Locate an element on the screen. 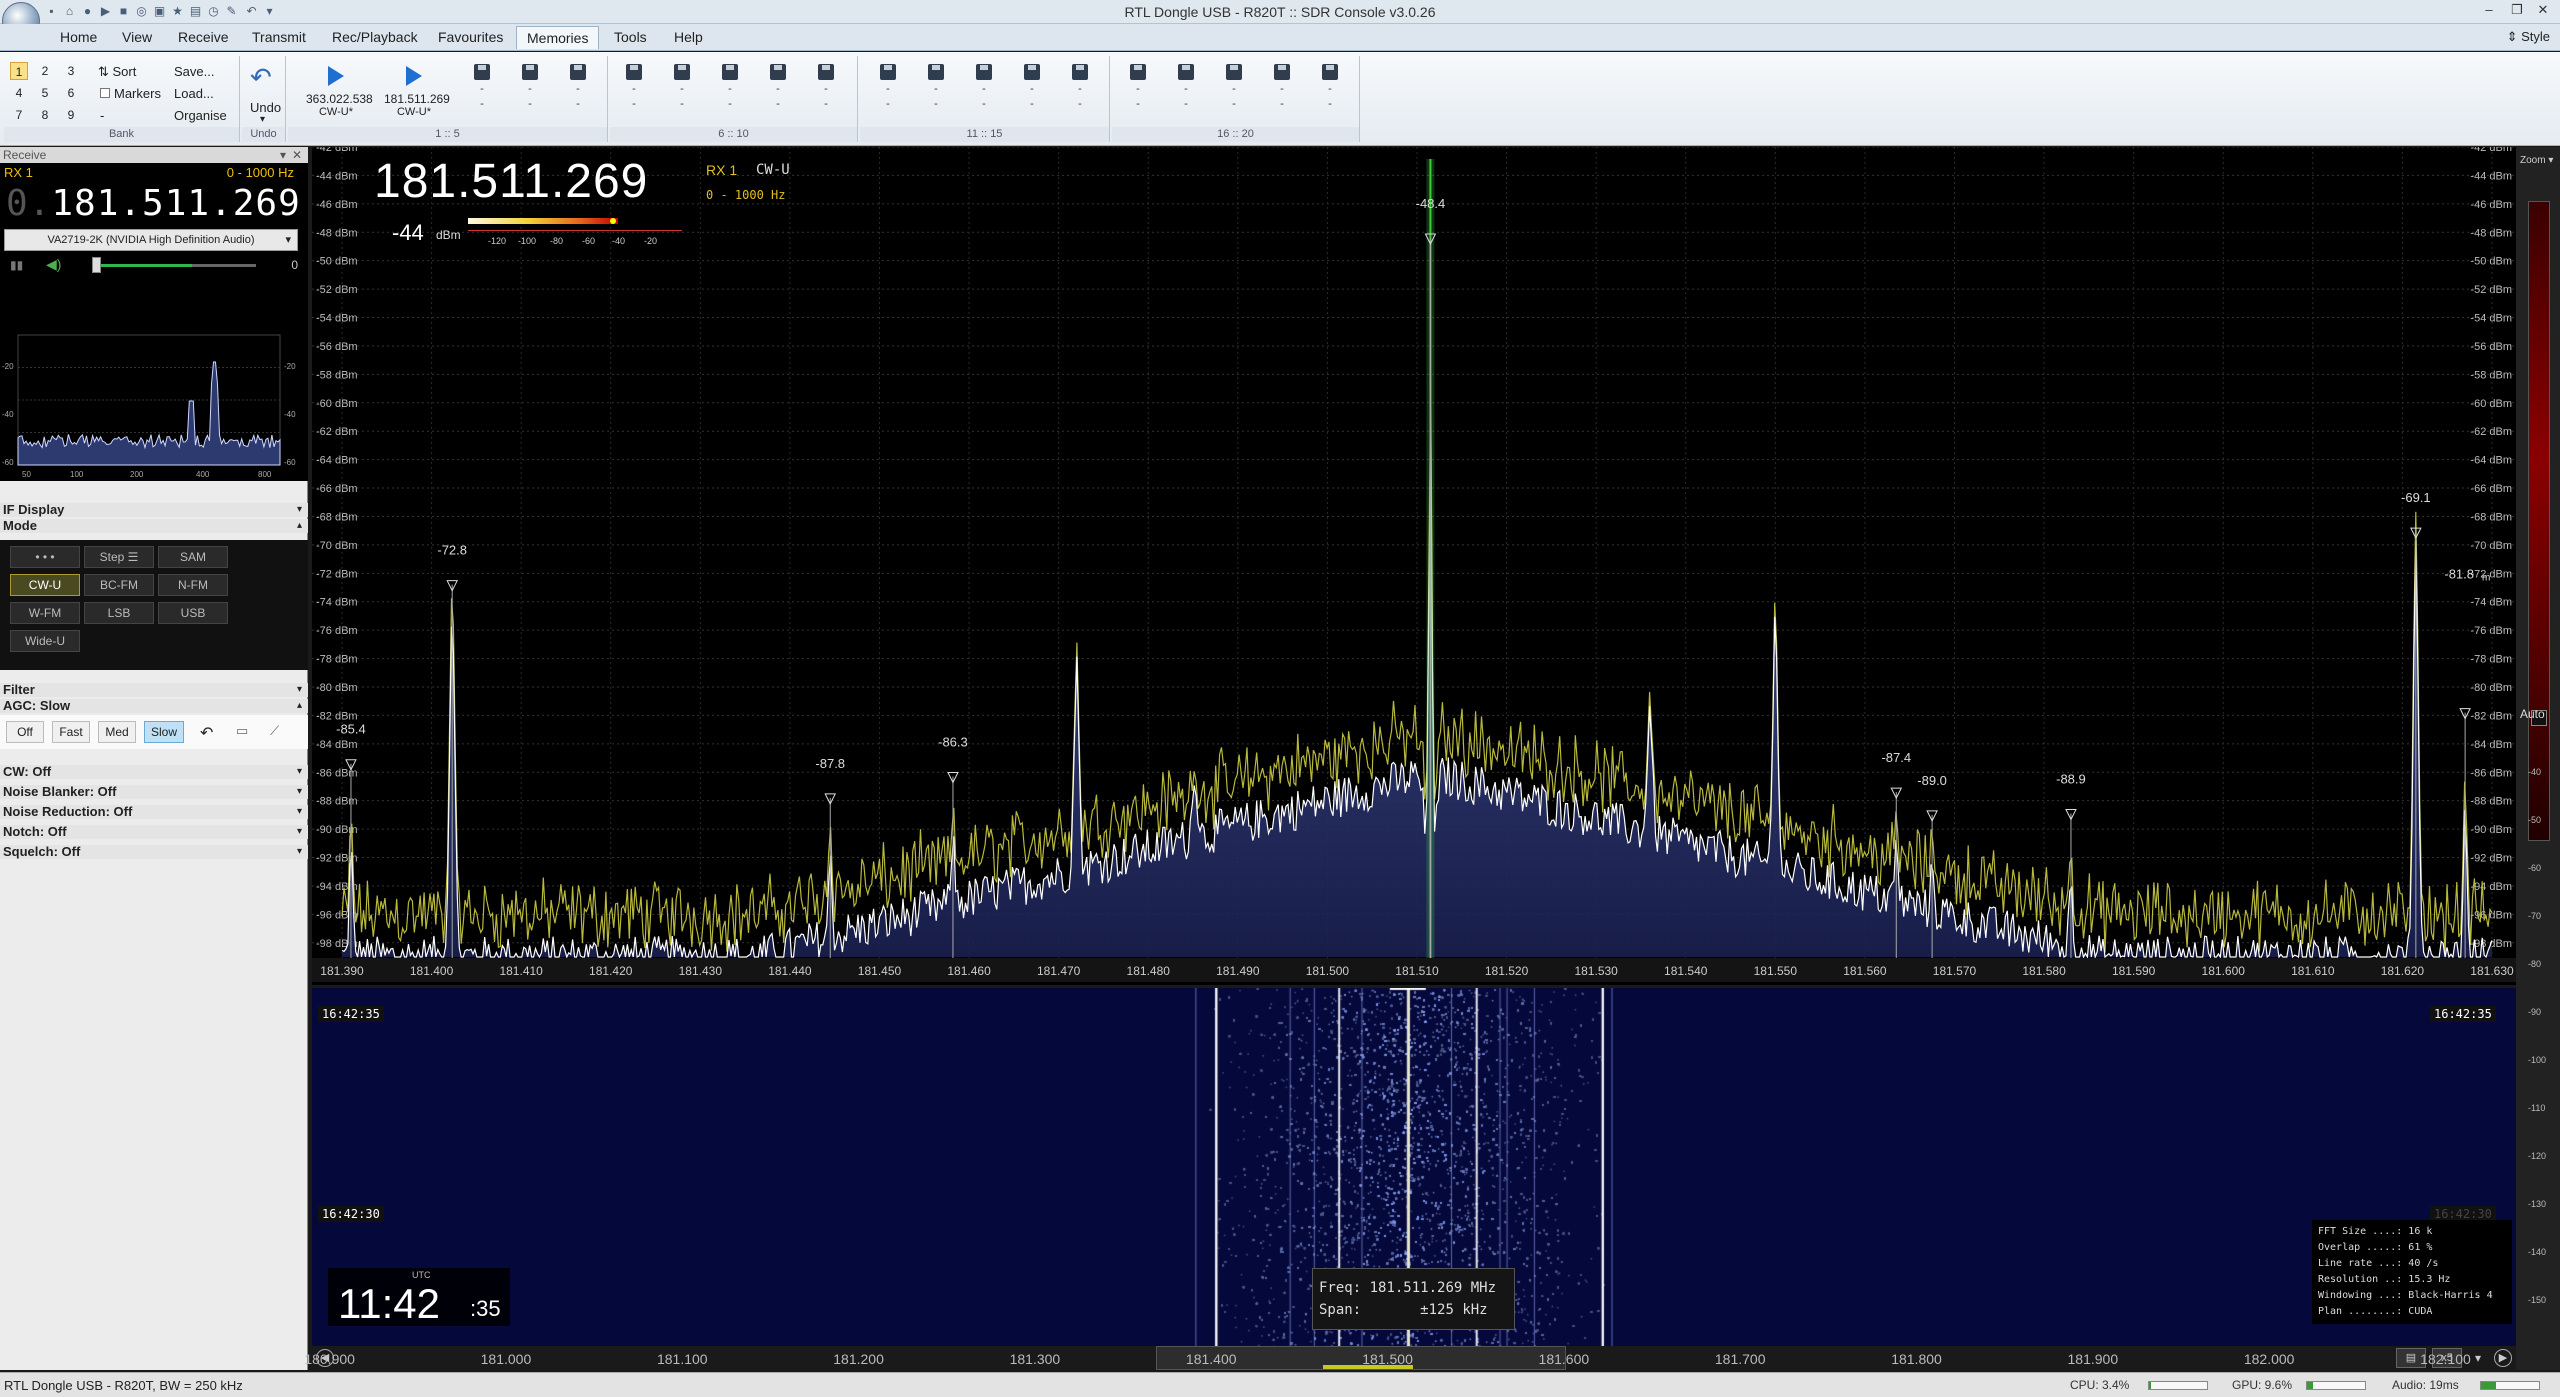 The width and height of the screenshot is (2560, 1397). bank-8: 8 is located at coordinates (45, 115).